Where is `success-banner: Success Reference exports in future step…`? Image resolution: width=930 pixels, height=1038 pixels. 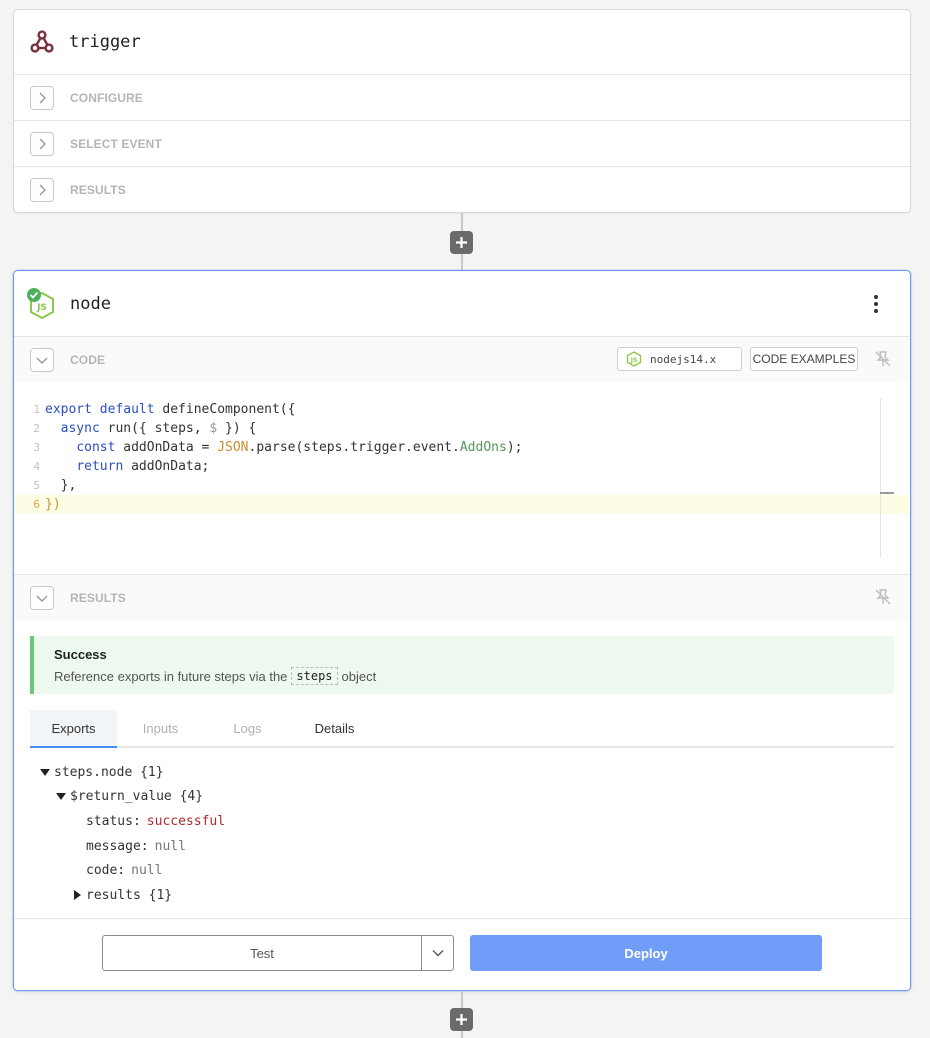 success-banner: Success Reference exports in future step… is located at coordinates (462, 665).